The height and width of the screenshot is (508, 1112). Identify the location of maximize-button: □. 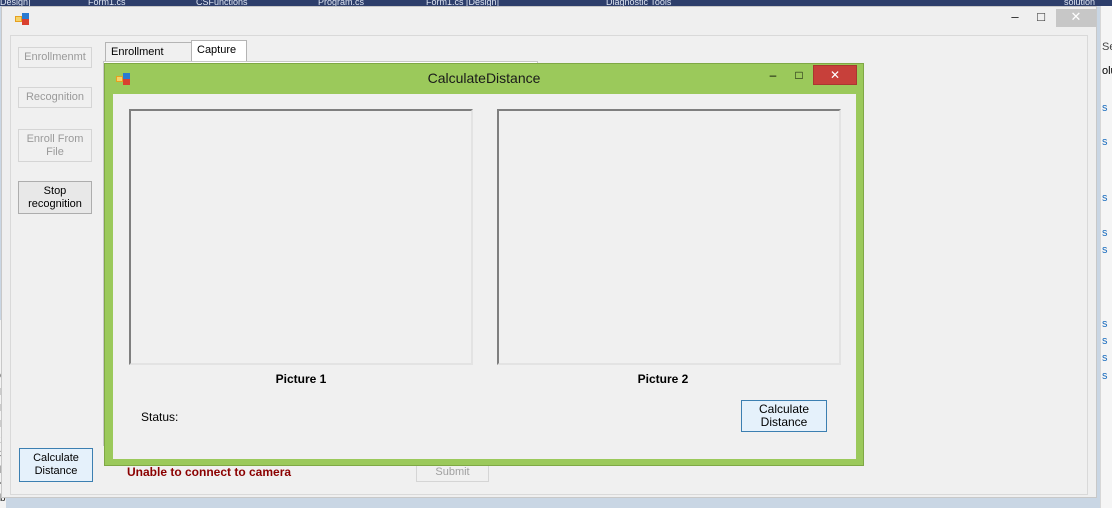
(1041, 18).